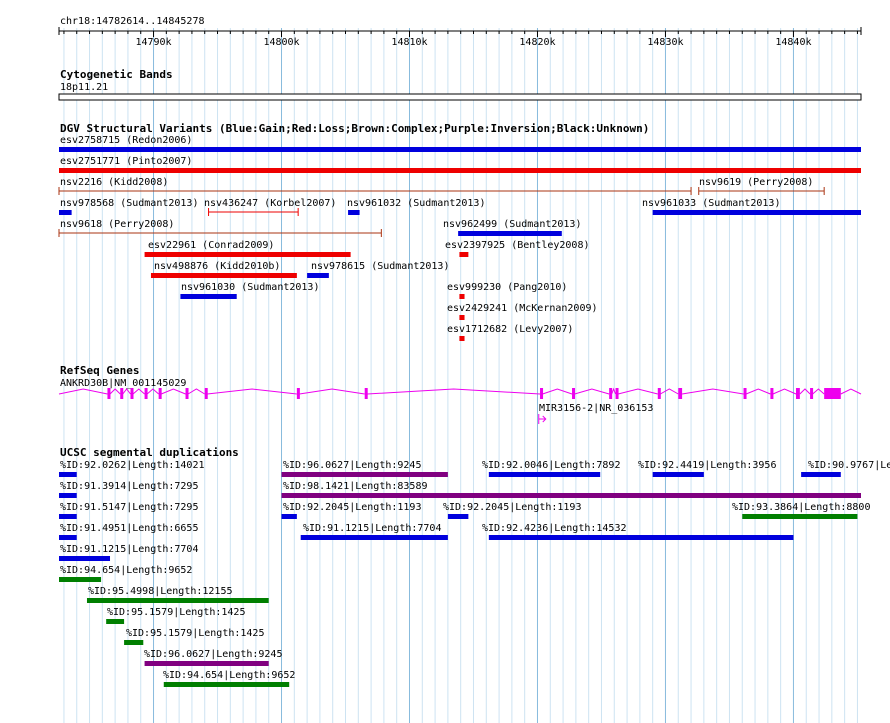 This screenshot has height=723, width=890. Describe the element at coordinates (149, 452) in the screenshot. I see `segdup-track-title: UCSC segmental duplications` at that location.